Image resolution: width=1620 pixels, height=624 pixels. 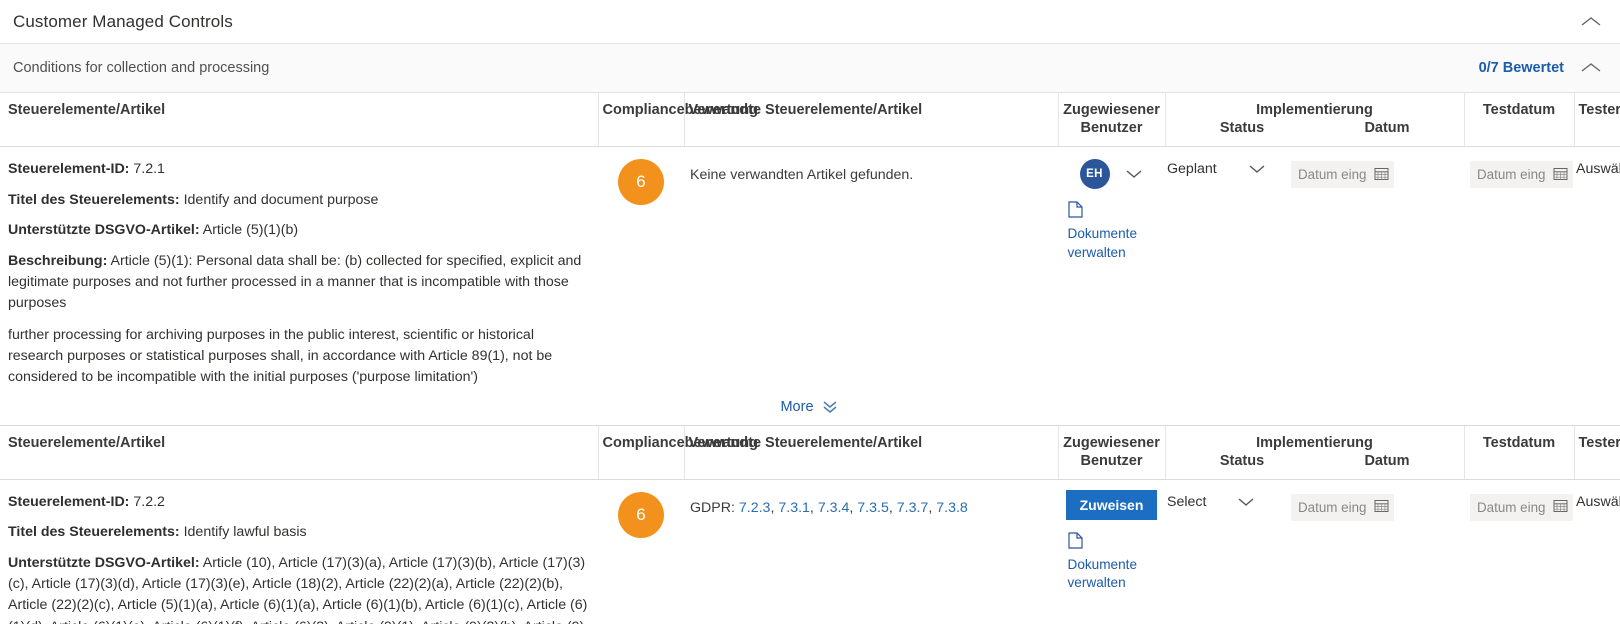 I want to click on gdpr-link: 7.3.5, so click(x=873, y=508).